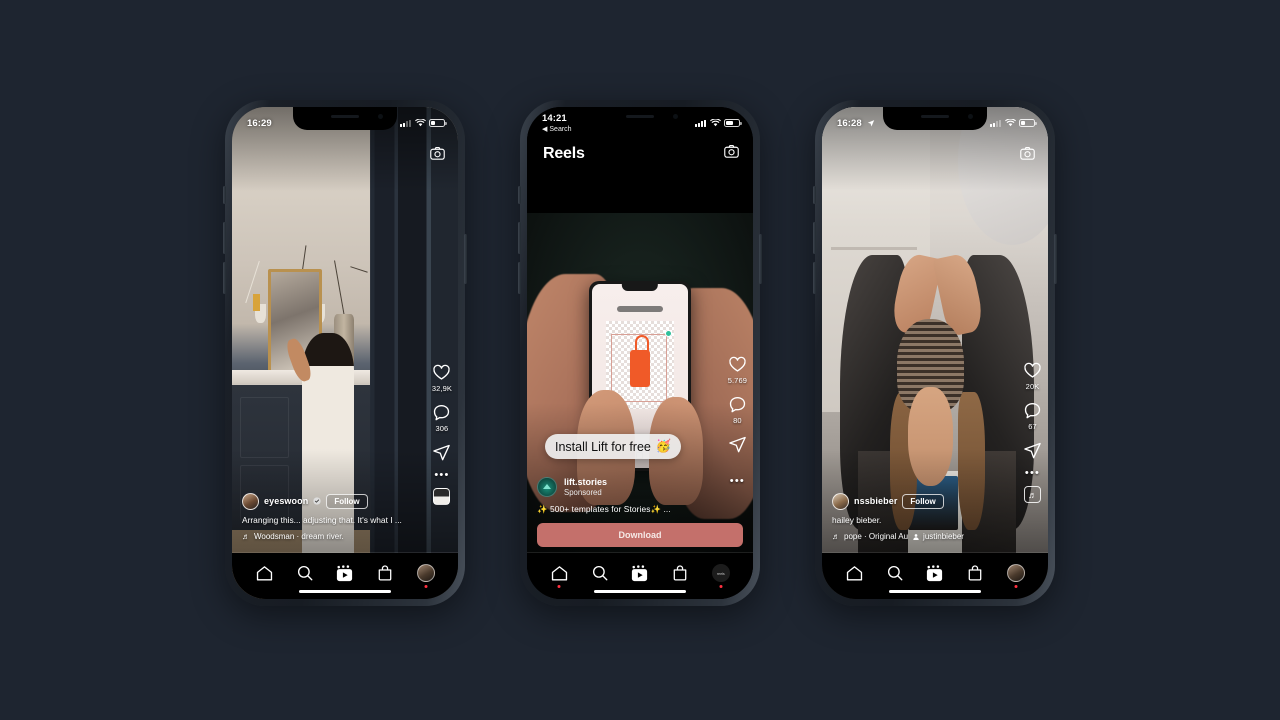 This screenshot has height=720, width=1280. I want to click on action-rail-middle: 5.769 80 •••, so click(737, 424).